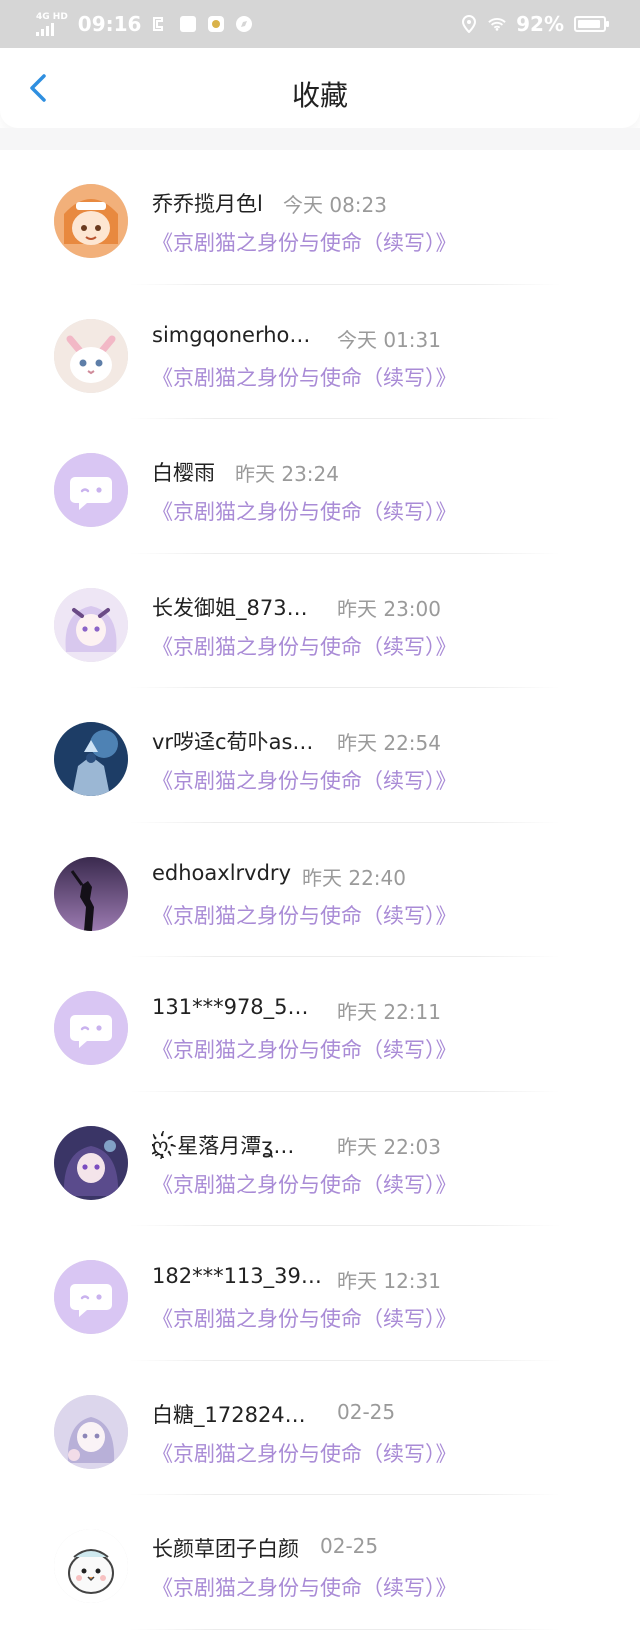 The height and width of the screenshot is (1647, 640). Describe the element at coordinates (345, 1629) in the screenshot. I see `row-divider` at that location.